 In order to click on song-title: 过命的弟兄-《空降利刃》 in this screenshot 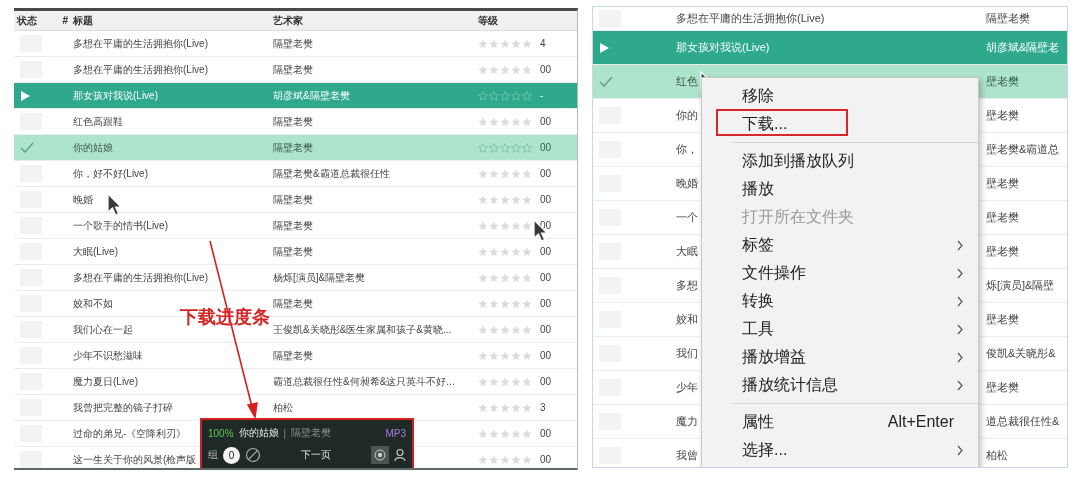, I will do `click(130, 433)`.